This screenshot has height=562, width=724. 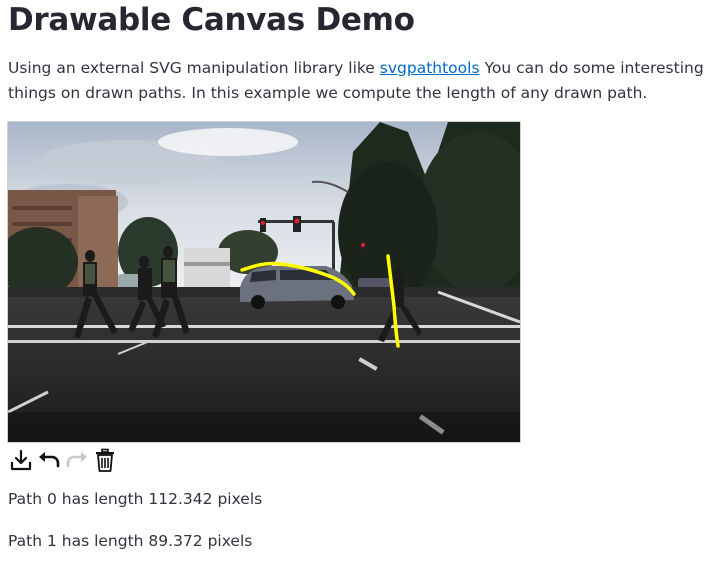 What do you see at coordinates (430, 68) in the screenshot?
I see `svgpathtools-link: svgpathtools` at bounding box center [430, 68].